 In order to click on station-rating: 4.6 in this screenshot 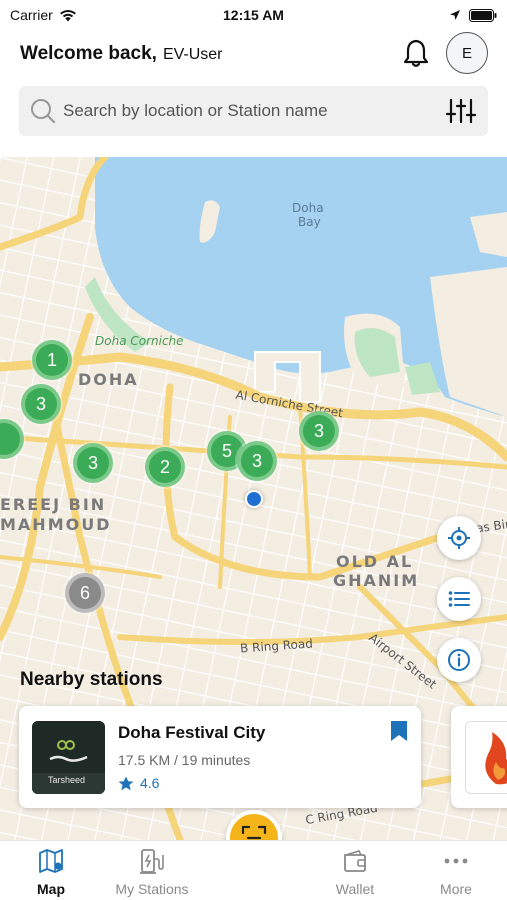, I will do `click(150, 783)`.